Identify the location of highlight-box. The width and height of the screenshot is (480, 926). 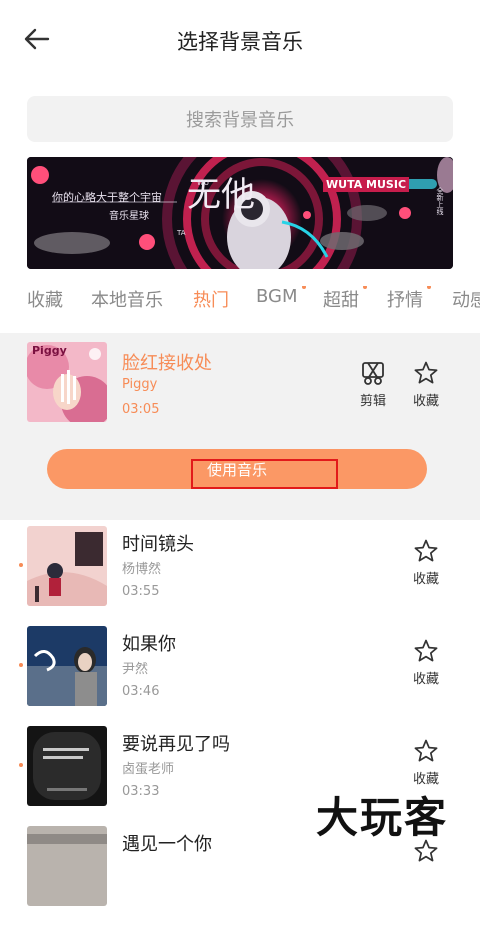
(264, 474).